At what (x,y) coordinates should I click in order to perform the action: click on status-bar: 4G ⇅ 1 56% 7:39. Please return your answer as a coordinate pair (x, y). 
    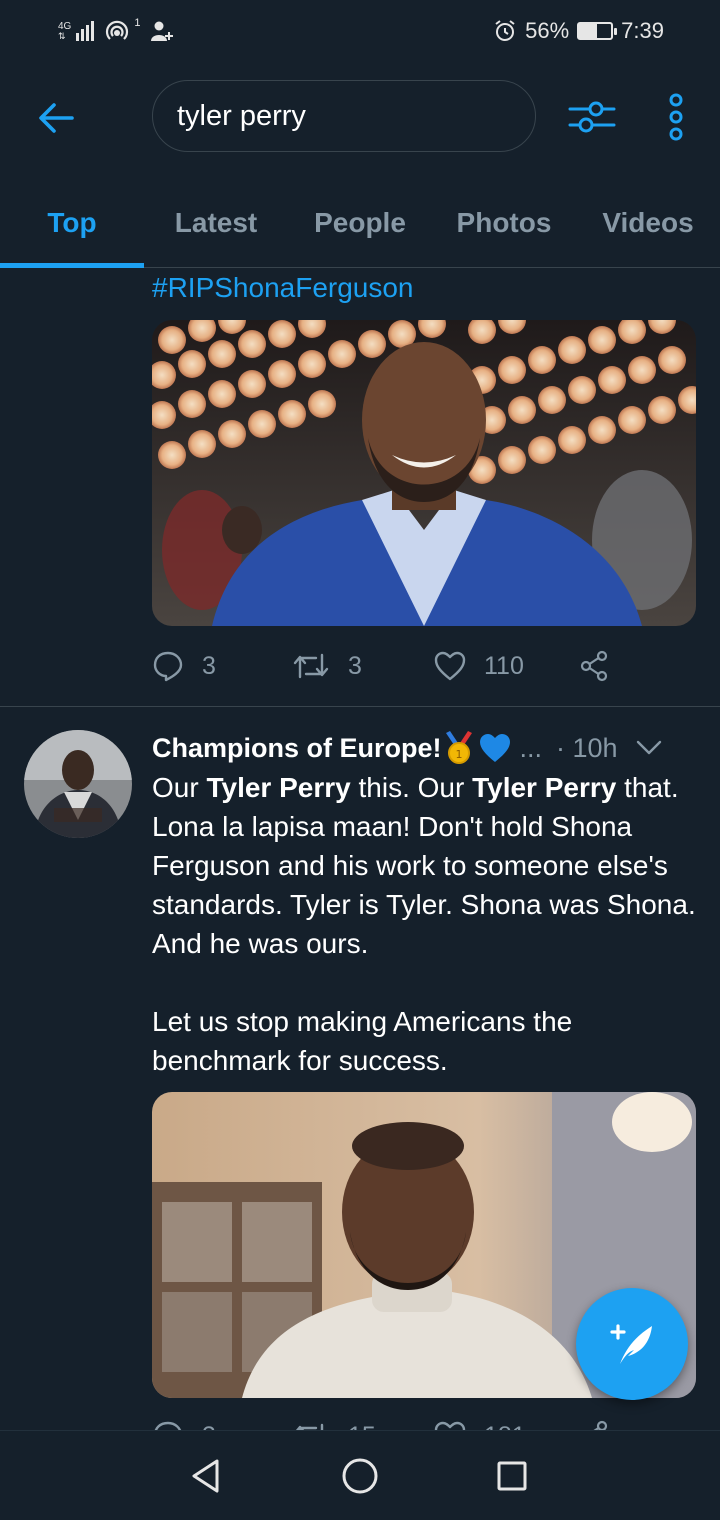
    Looking at the image, I should click on (360, 30).